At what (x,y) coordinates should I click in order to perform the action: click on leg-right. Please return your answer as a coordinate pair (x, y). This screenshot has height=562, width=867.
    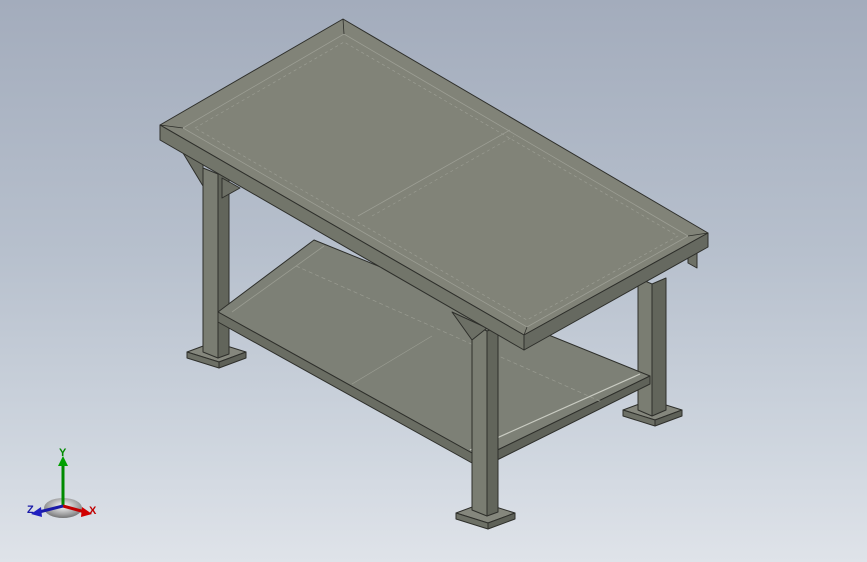
    Looking at the image, I should click on (652, 347).